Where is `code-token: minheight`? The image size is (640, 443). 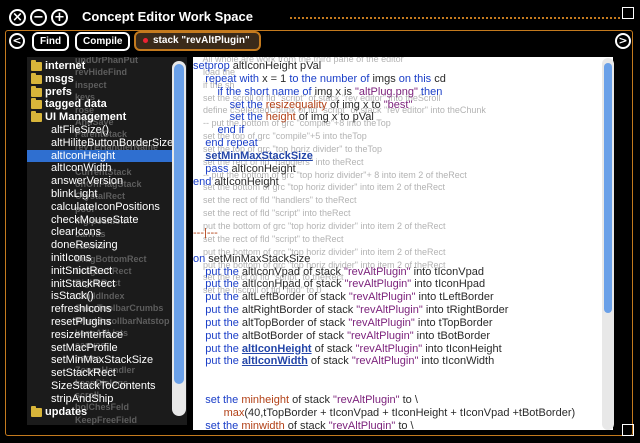 code-token: minheight is located at coordinates (265, 399).